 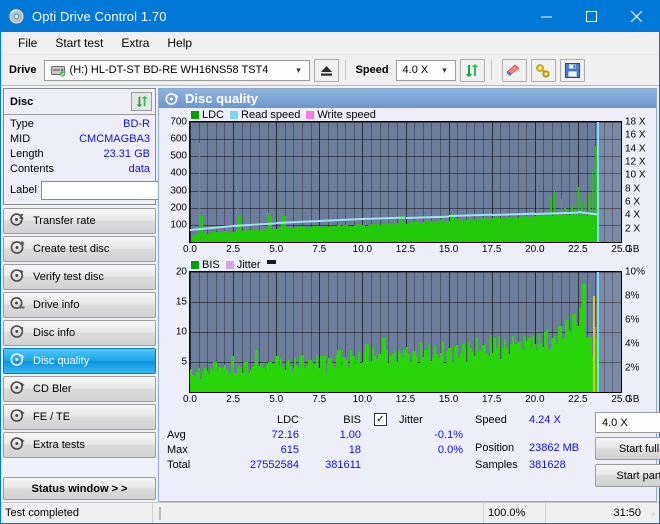 I want to click on menu-help: Help, so click(x=179, y=43).